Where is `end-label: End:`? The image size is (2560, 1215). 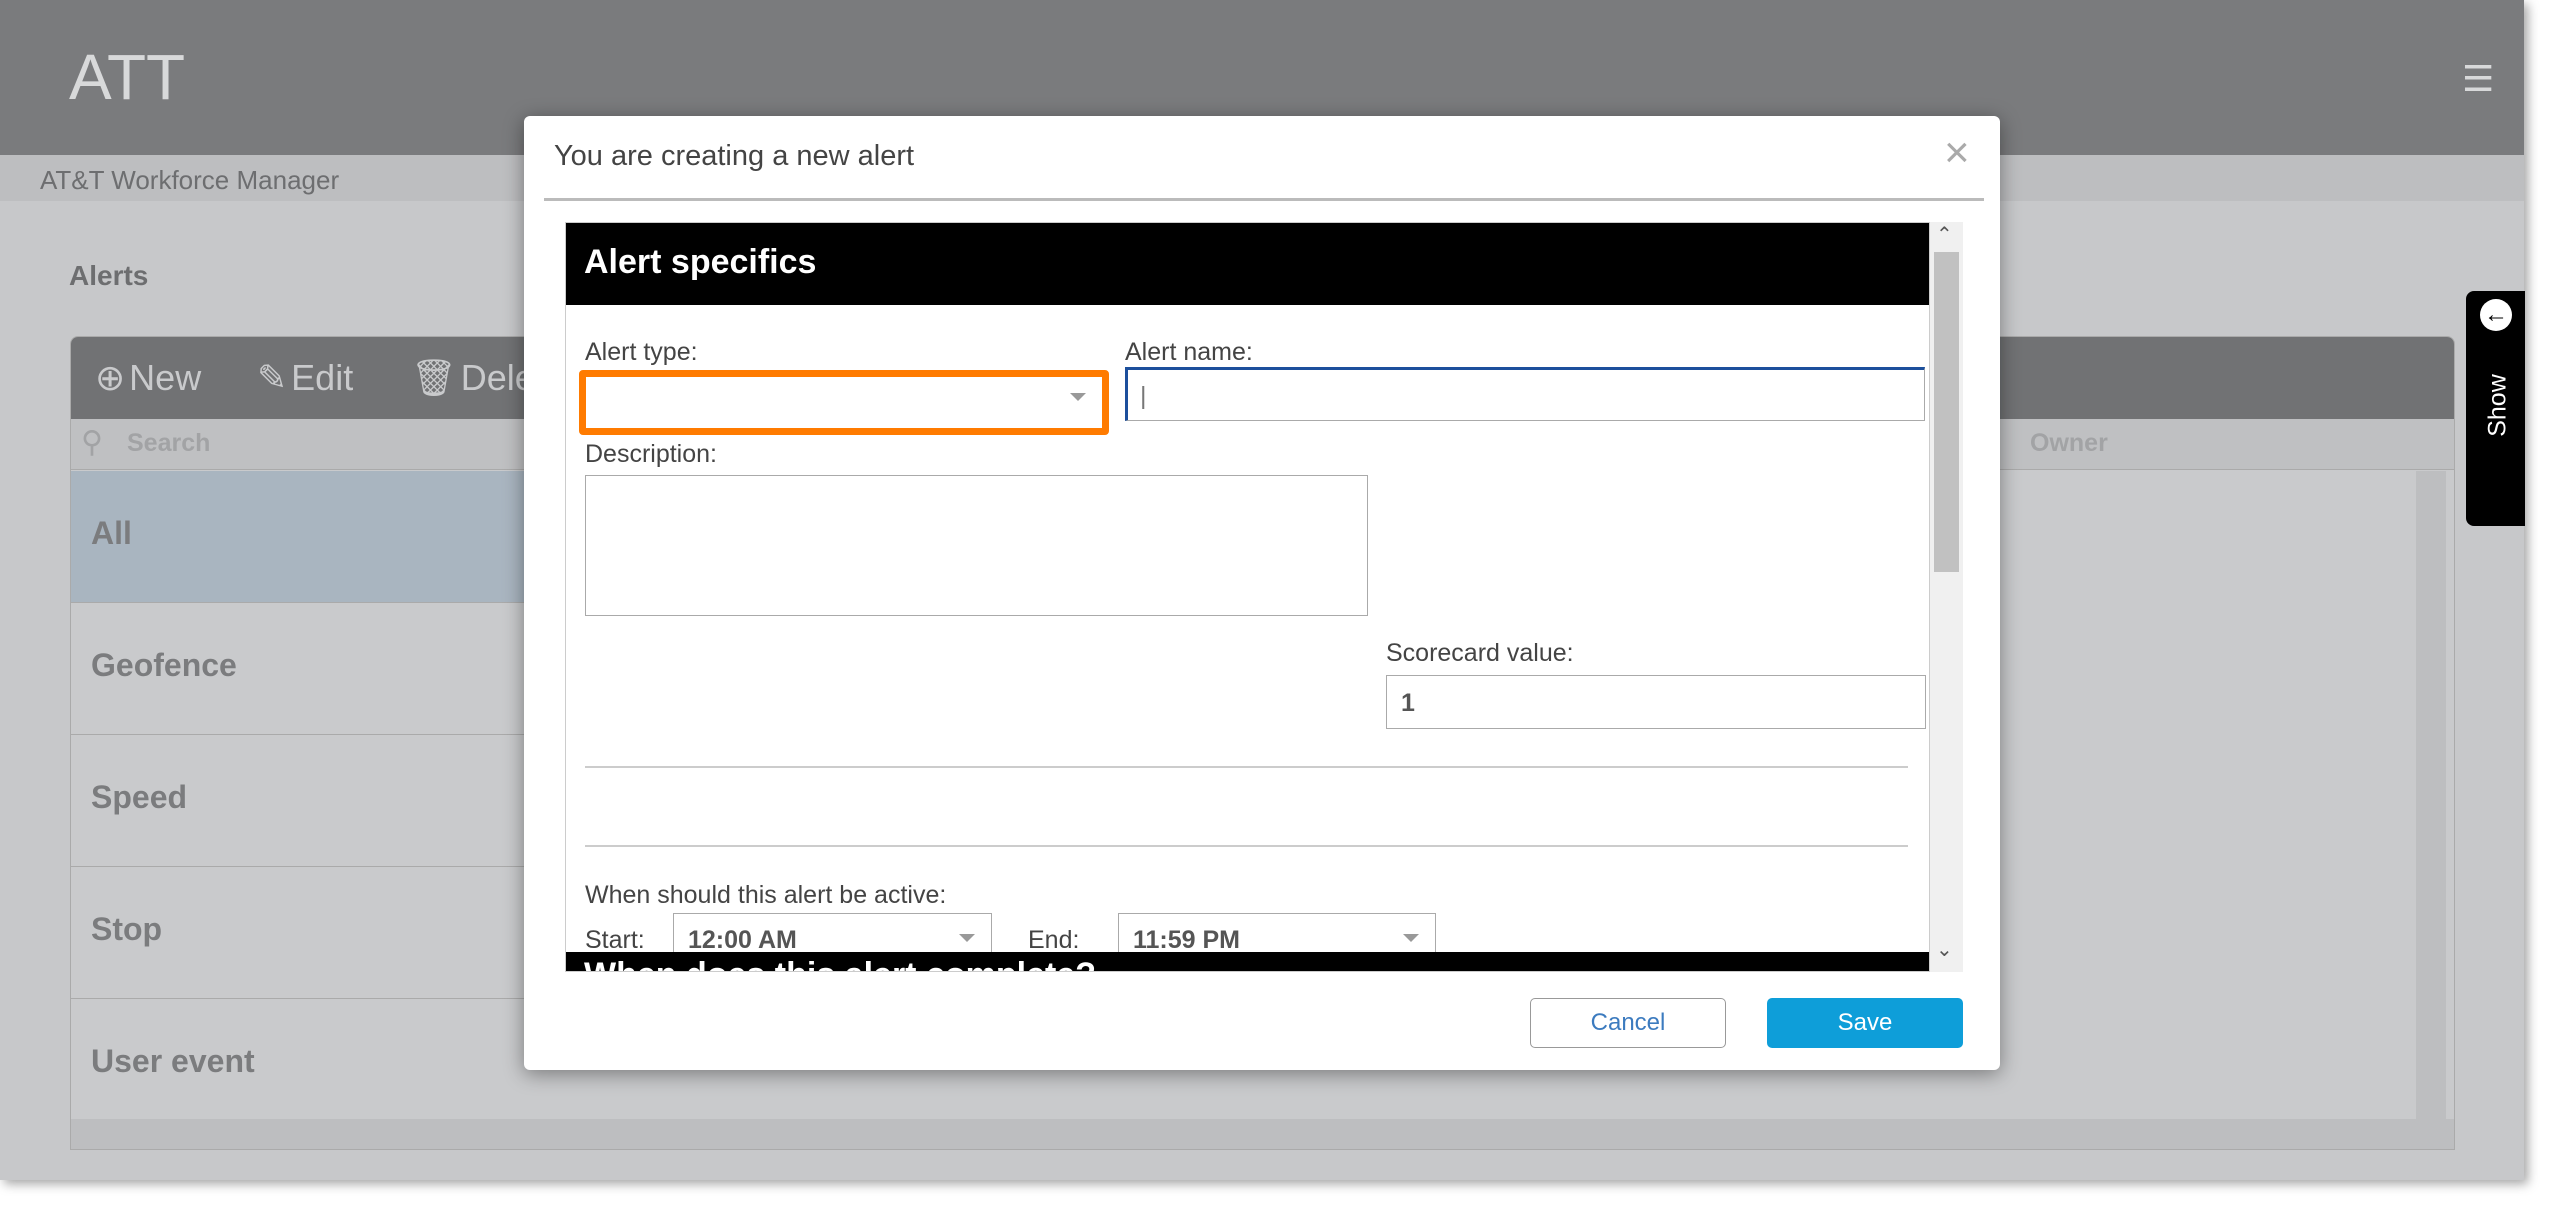
end-label: End: is located at coordinates (1054, 940).